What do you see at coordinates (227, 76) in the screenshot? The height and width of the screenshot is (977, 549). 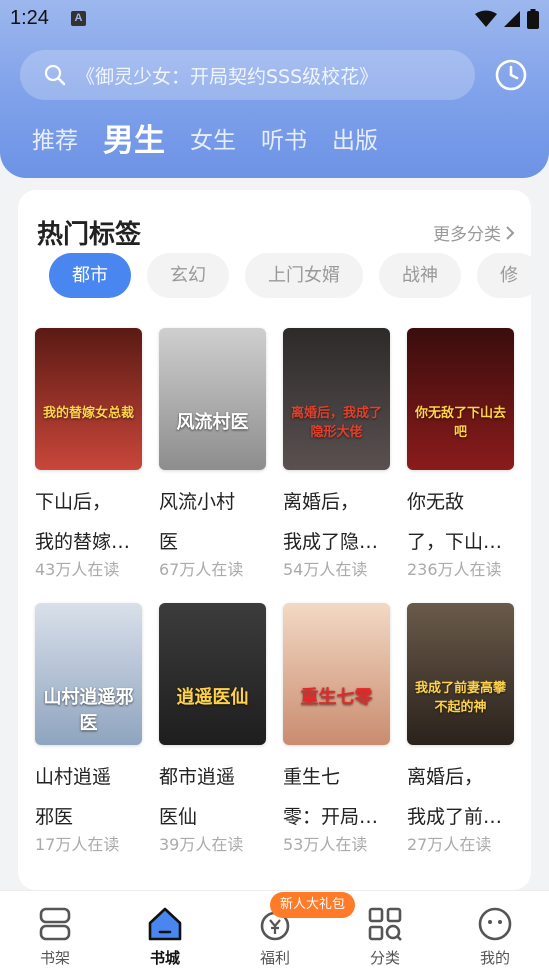 I see `search-placeholder: 《御灵少女：开局契约SSS级校花》` at bounding box center [227, 76].